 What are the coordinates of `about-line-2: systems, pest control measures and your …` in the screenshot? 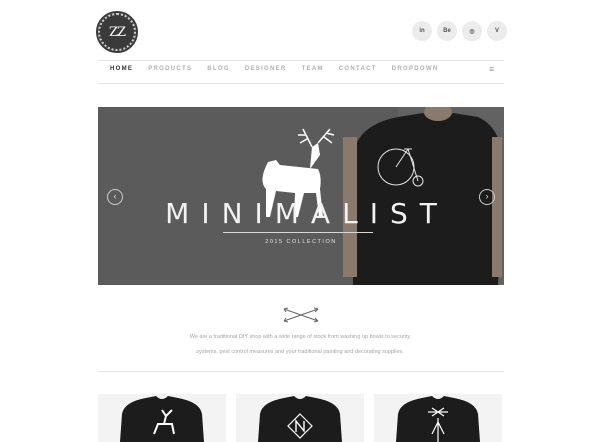 It's located at (300, 352).